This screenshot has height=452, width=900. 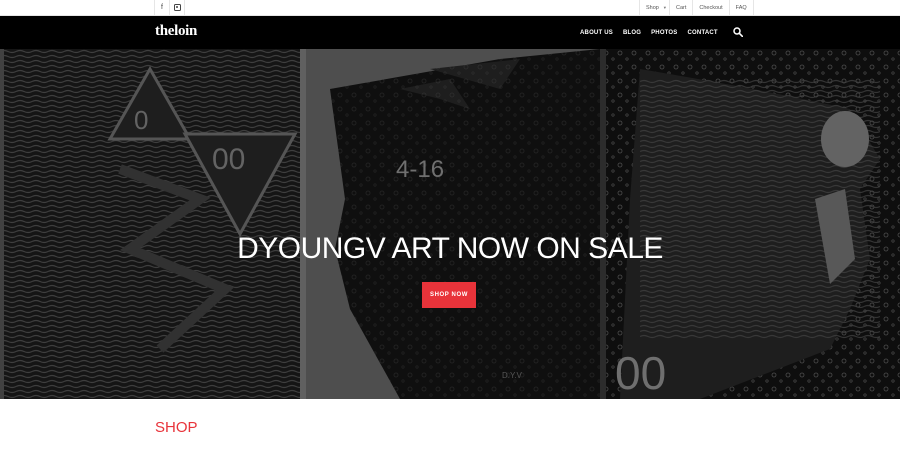 What do you see at coordinates (176, 427) in the screenshot?
I see `shop-section-title: SHOP` at bounding box center [176, 427].